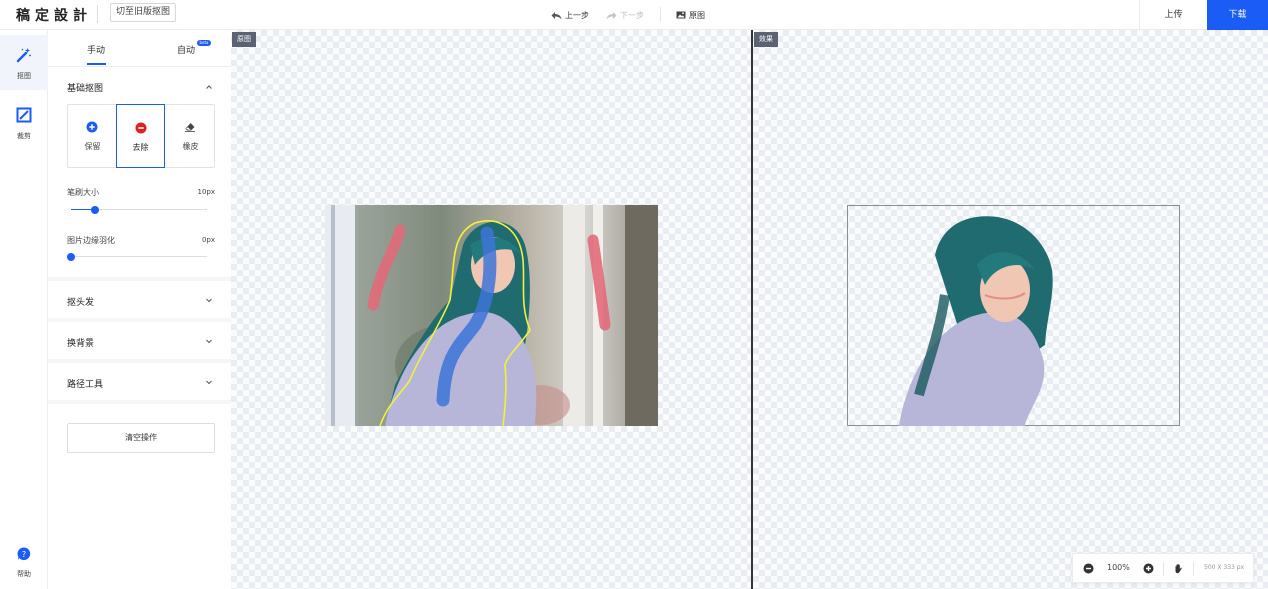 The image size is (1268, 589). I want to click on keep-tool-label: 保留, so click(92, 146).